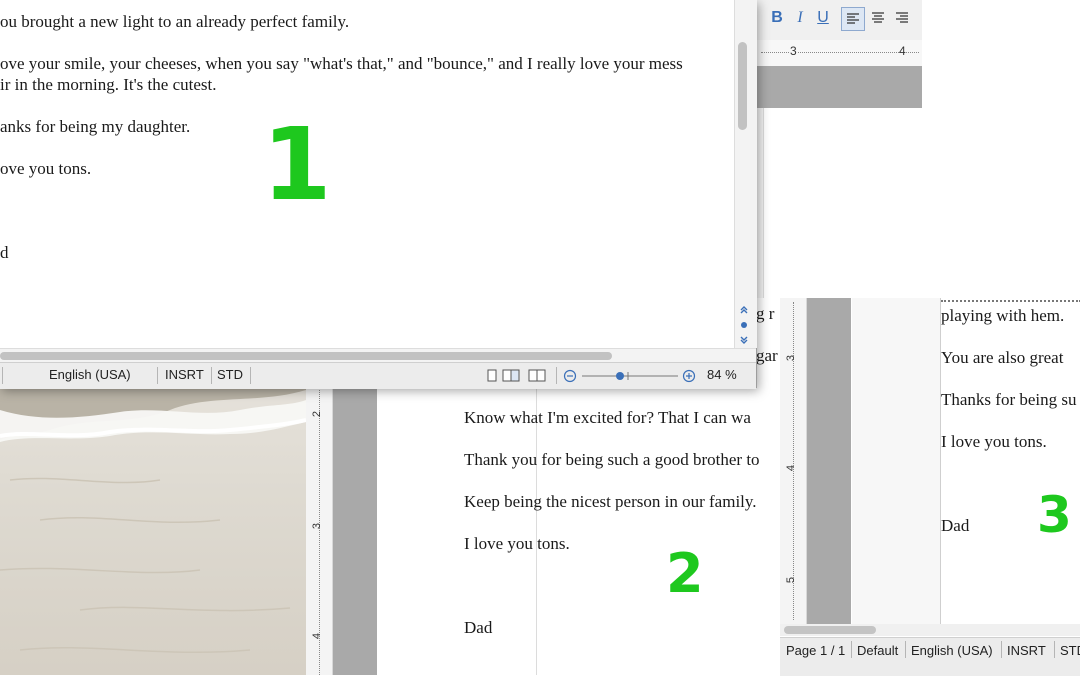 This screenshot has width=1080, height=676. Describe the element at coordinates (607, 417) in the screenshot. I see `doc-line: Know what I'm excited for? That I can wa` at that location.